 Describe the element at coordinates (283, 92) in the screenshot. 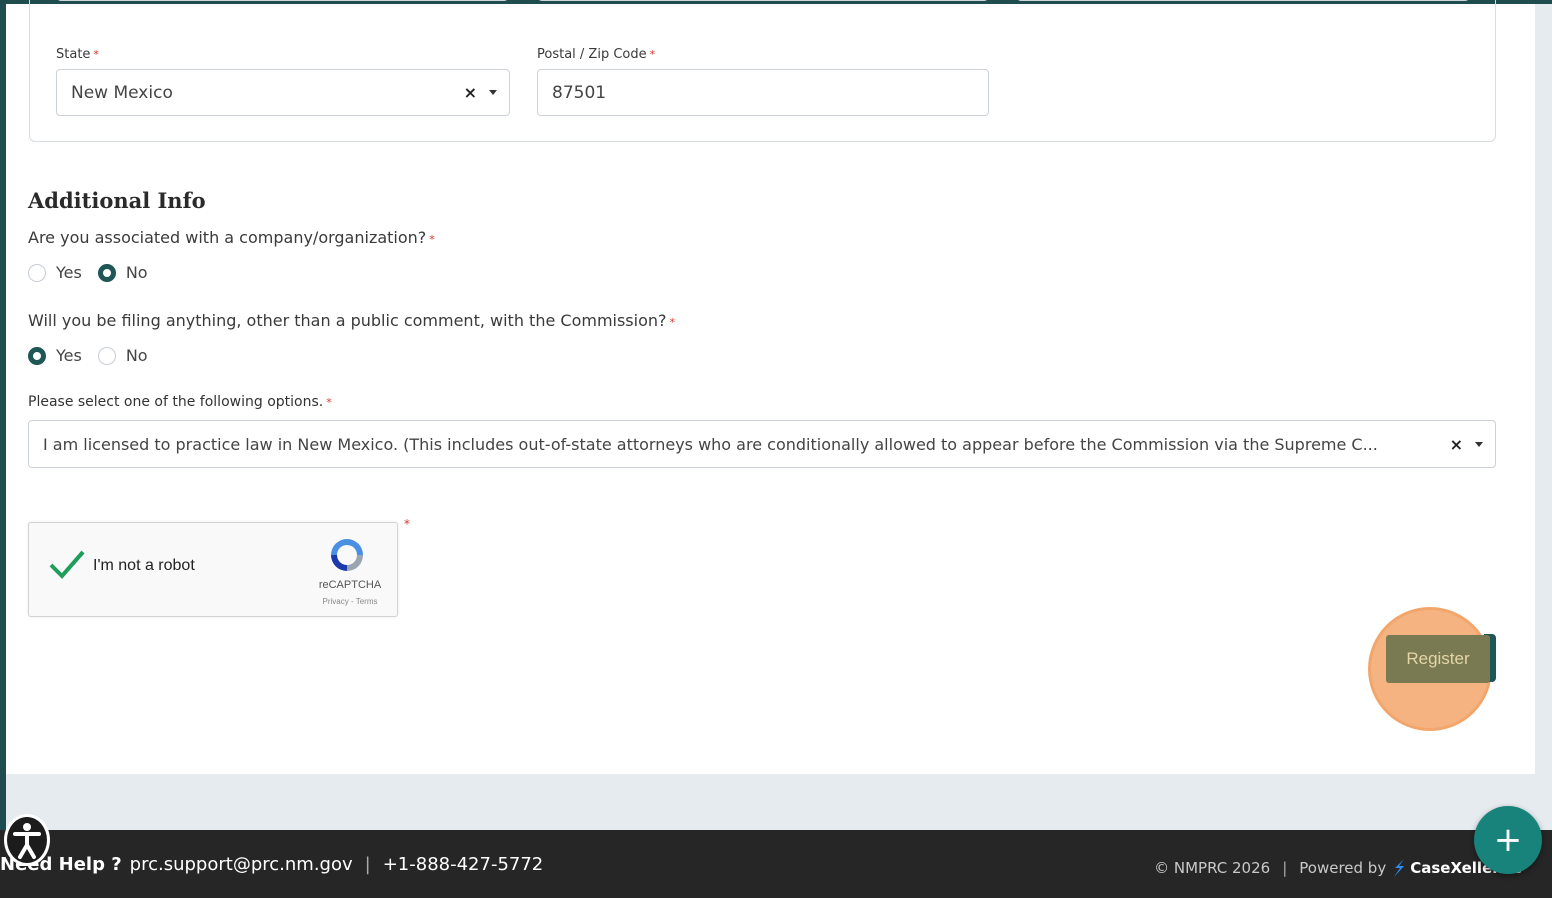

I see `state-select: New Mexico ×` at that location.